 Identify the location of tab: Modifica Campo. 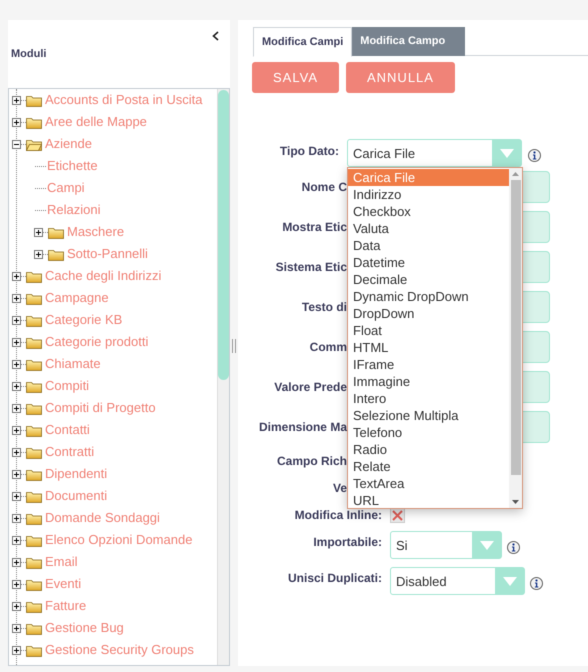
(409, 41).